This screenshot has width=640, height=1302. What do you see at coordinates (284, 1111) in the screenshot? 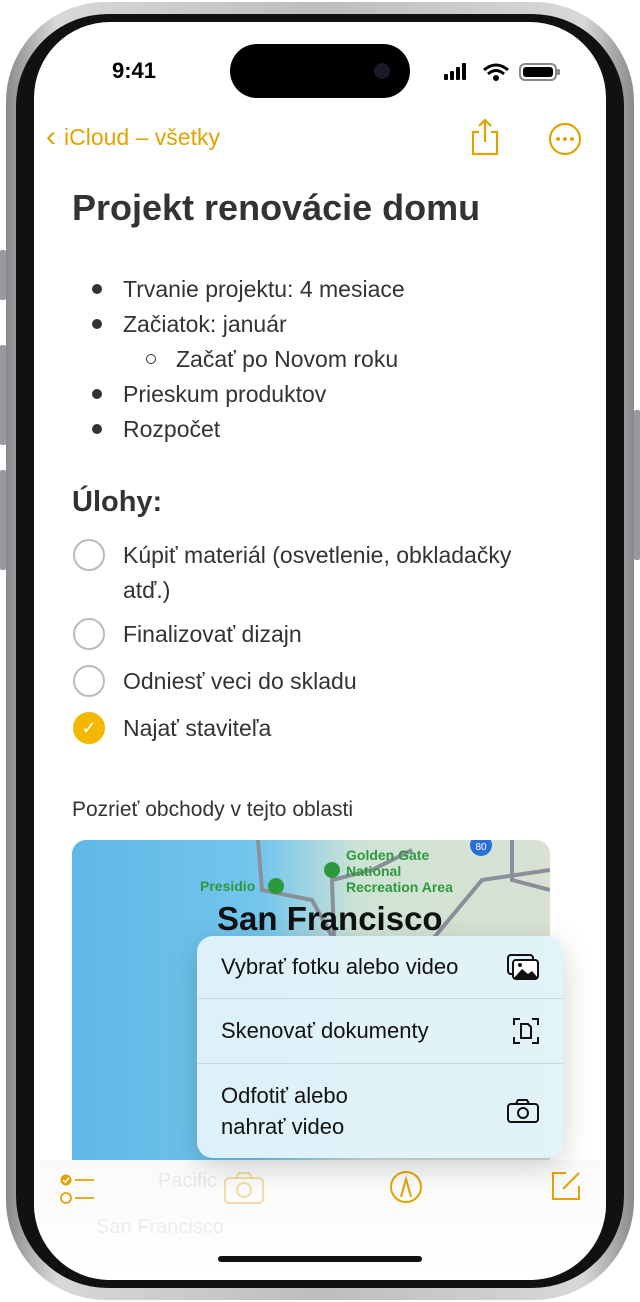
I see `menu-item-label: Odfotiť alebo nahrať video` at bounding box center [284, 1111].